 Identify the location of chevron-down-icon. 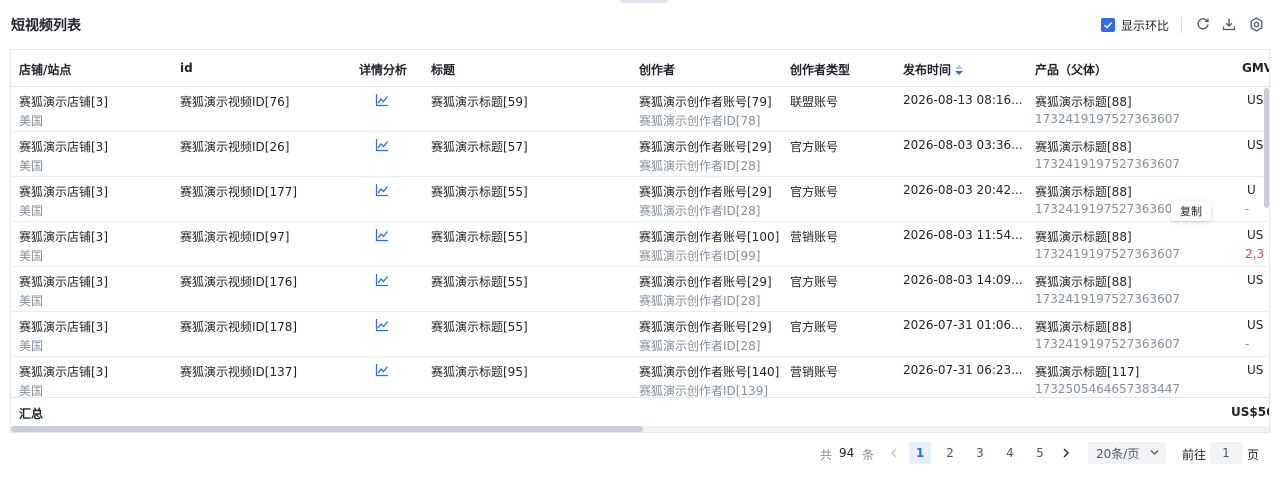
(1154, 452).